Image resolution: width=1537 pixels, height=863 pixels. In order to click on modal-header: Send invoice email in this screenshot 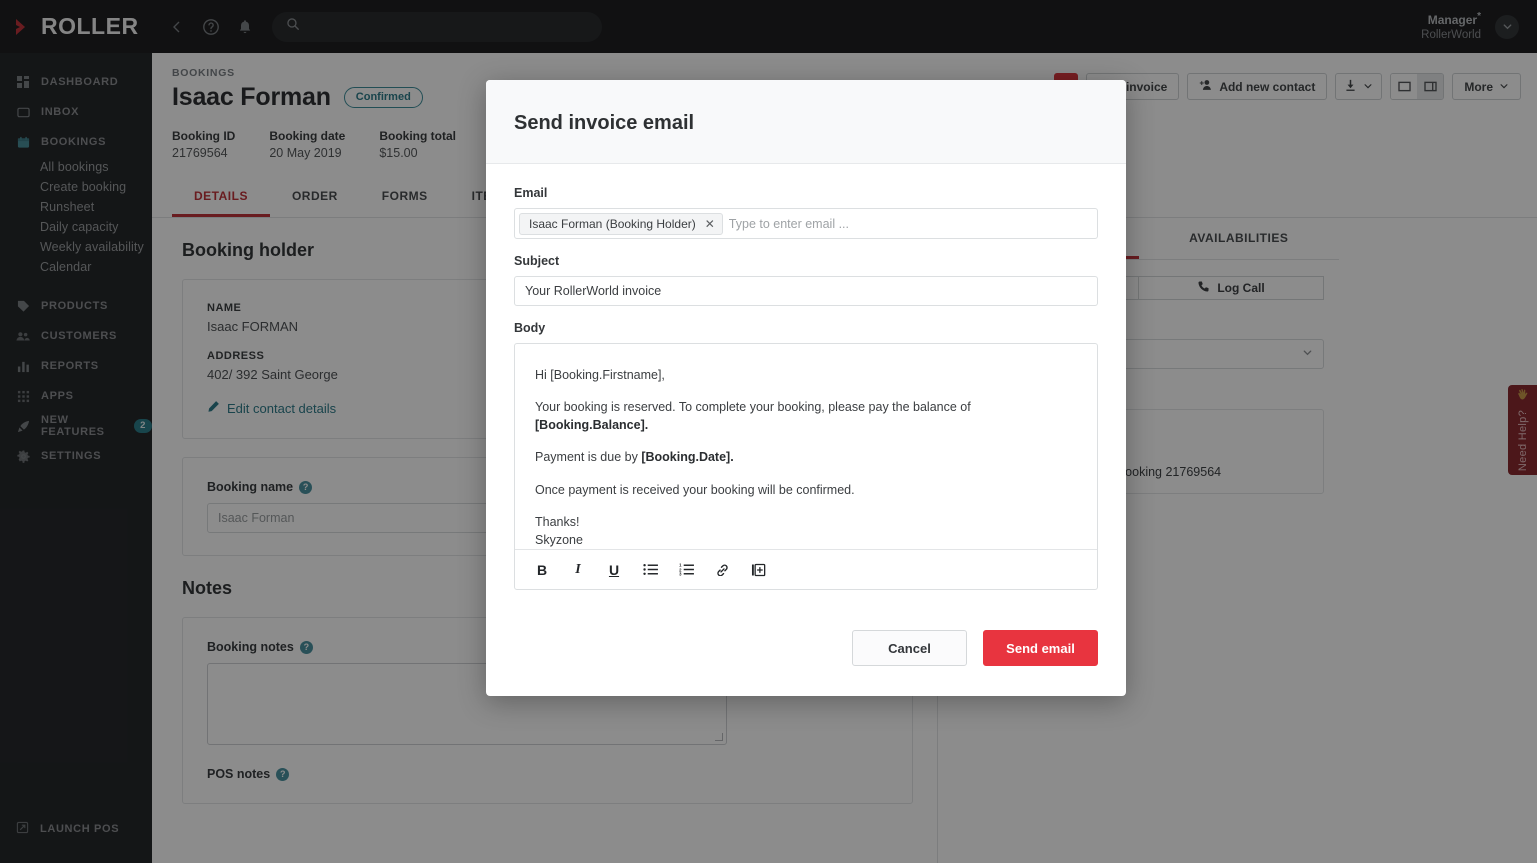, I will do `click(806, 122)`.